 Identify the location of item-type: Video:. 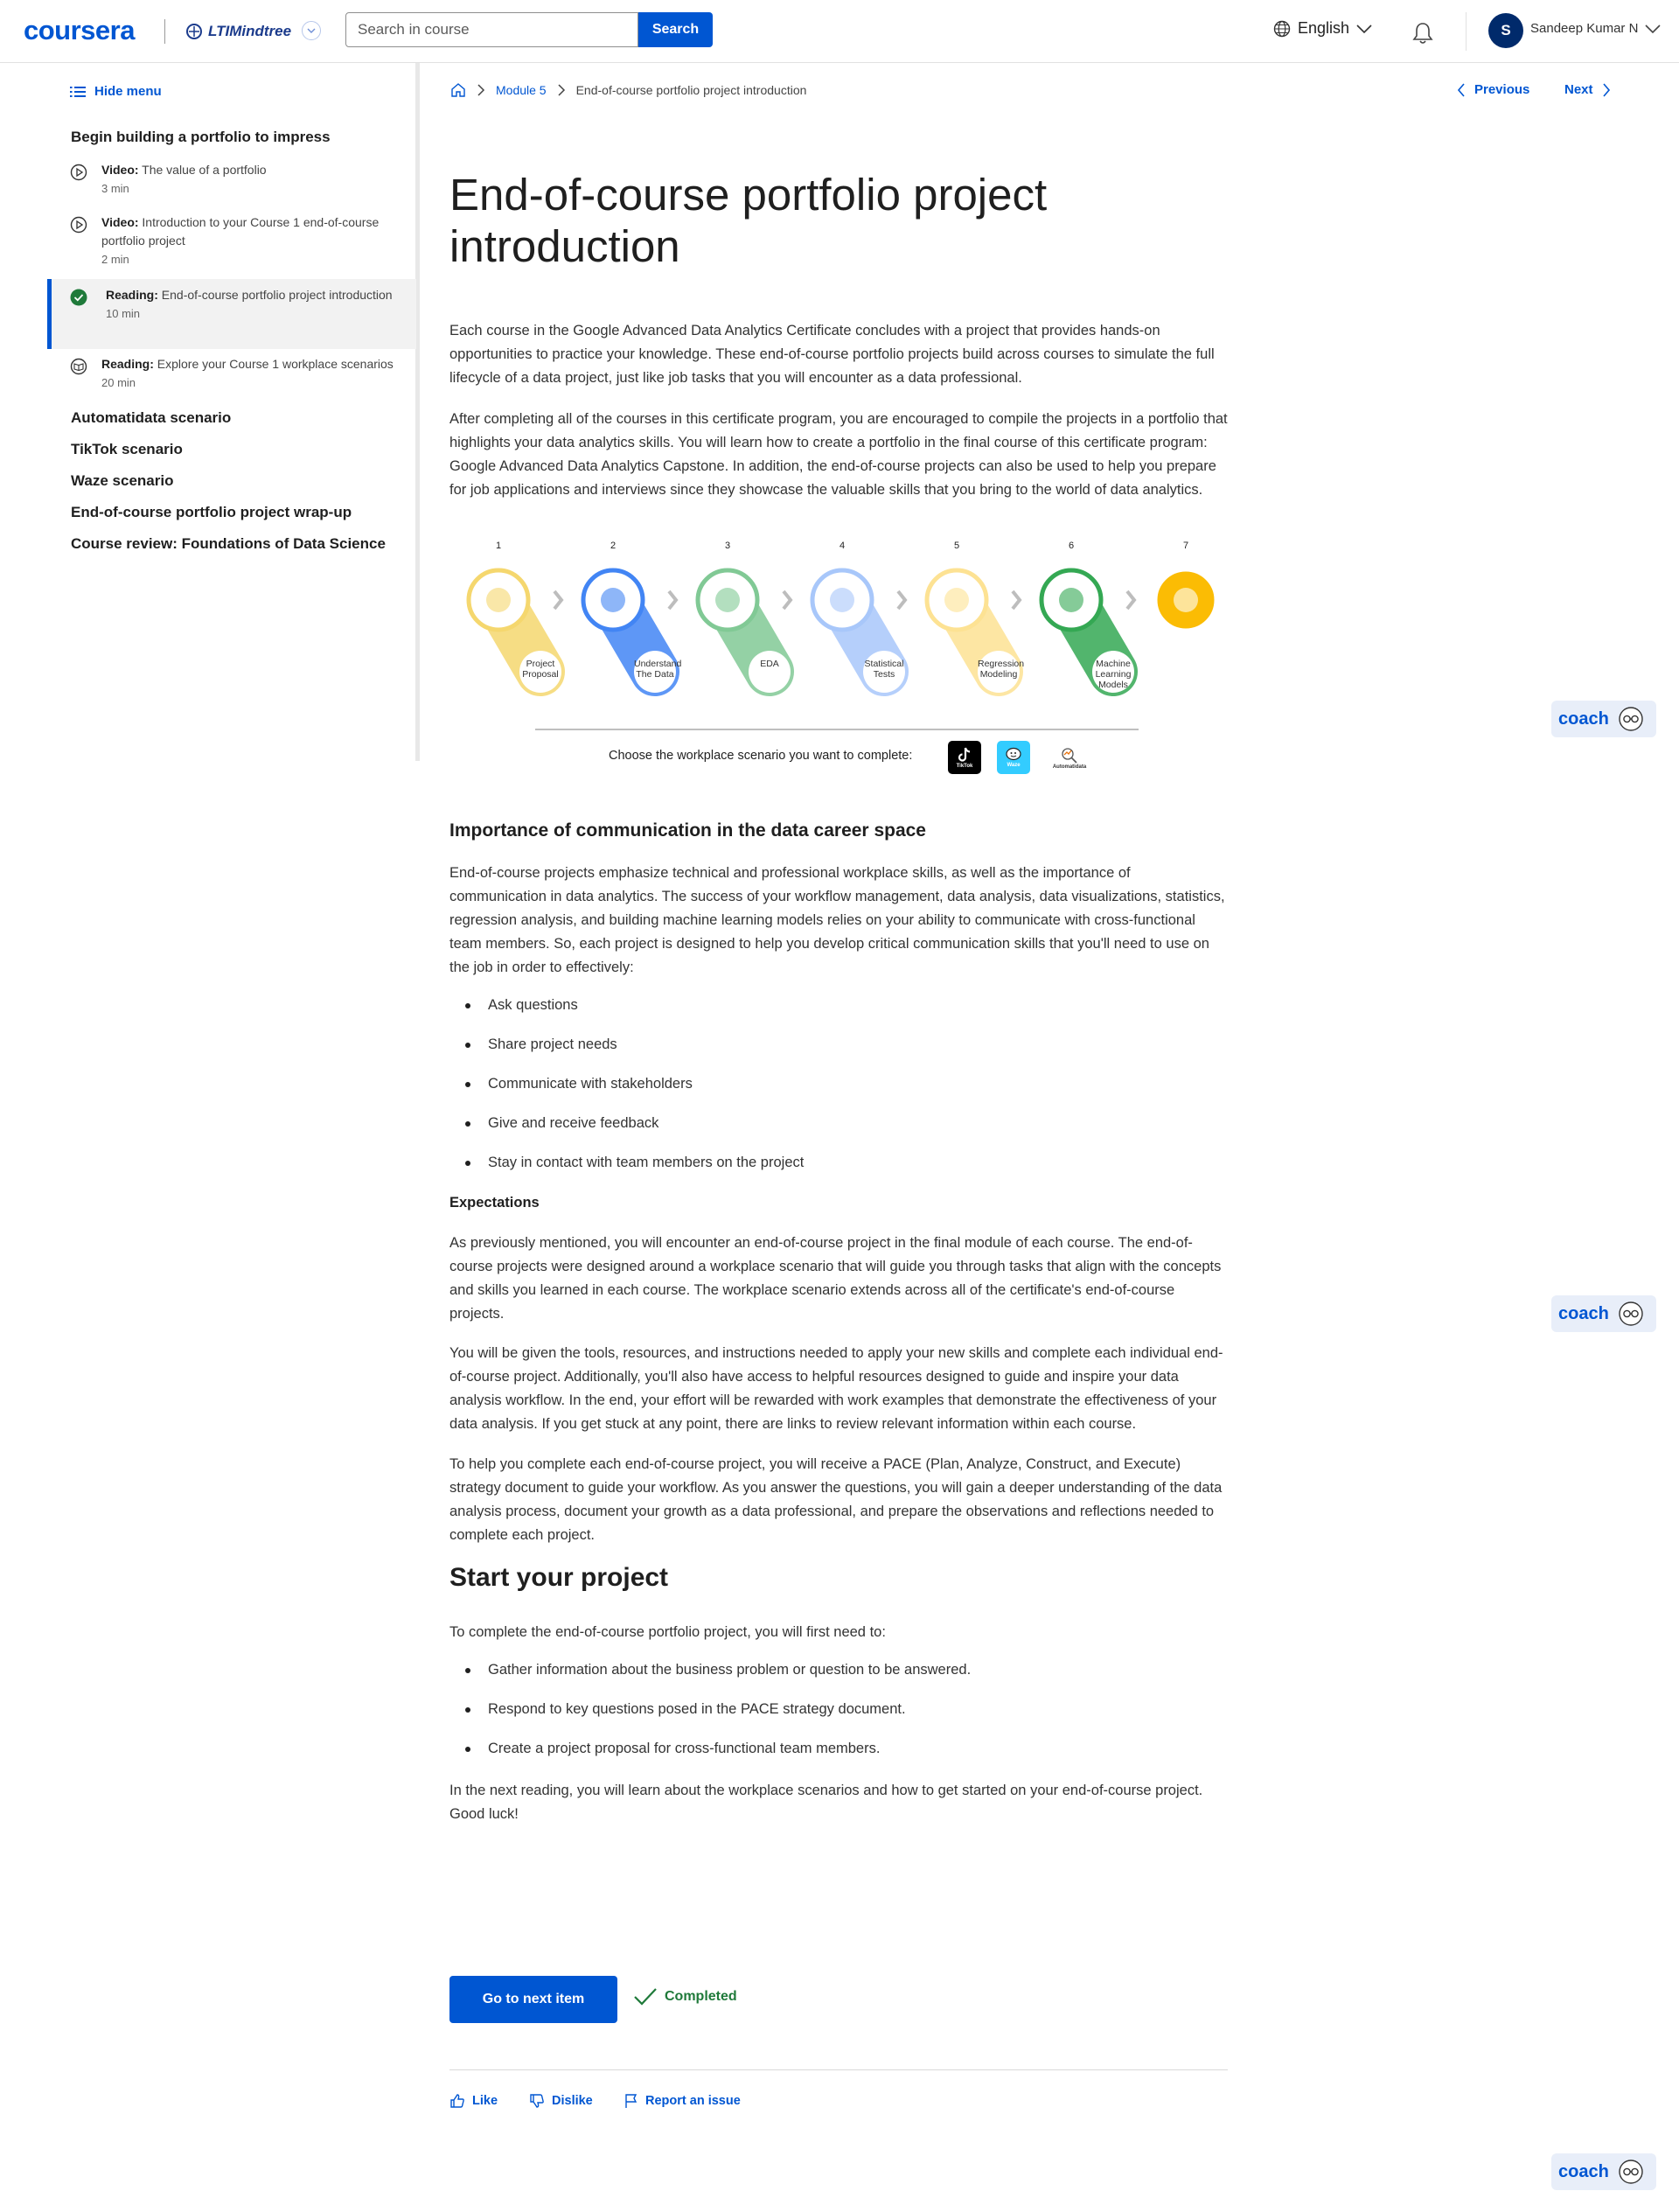
(120, 170).